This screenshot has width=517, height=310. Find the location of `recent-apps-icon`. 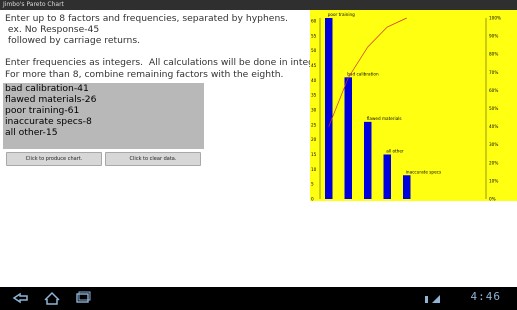

recent-apps-icon is located at coordinates (83, 298).